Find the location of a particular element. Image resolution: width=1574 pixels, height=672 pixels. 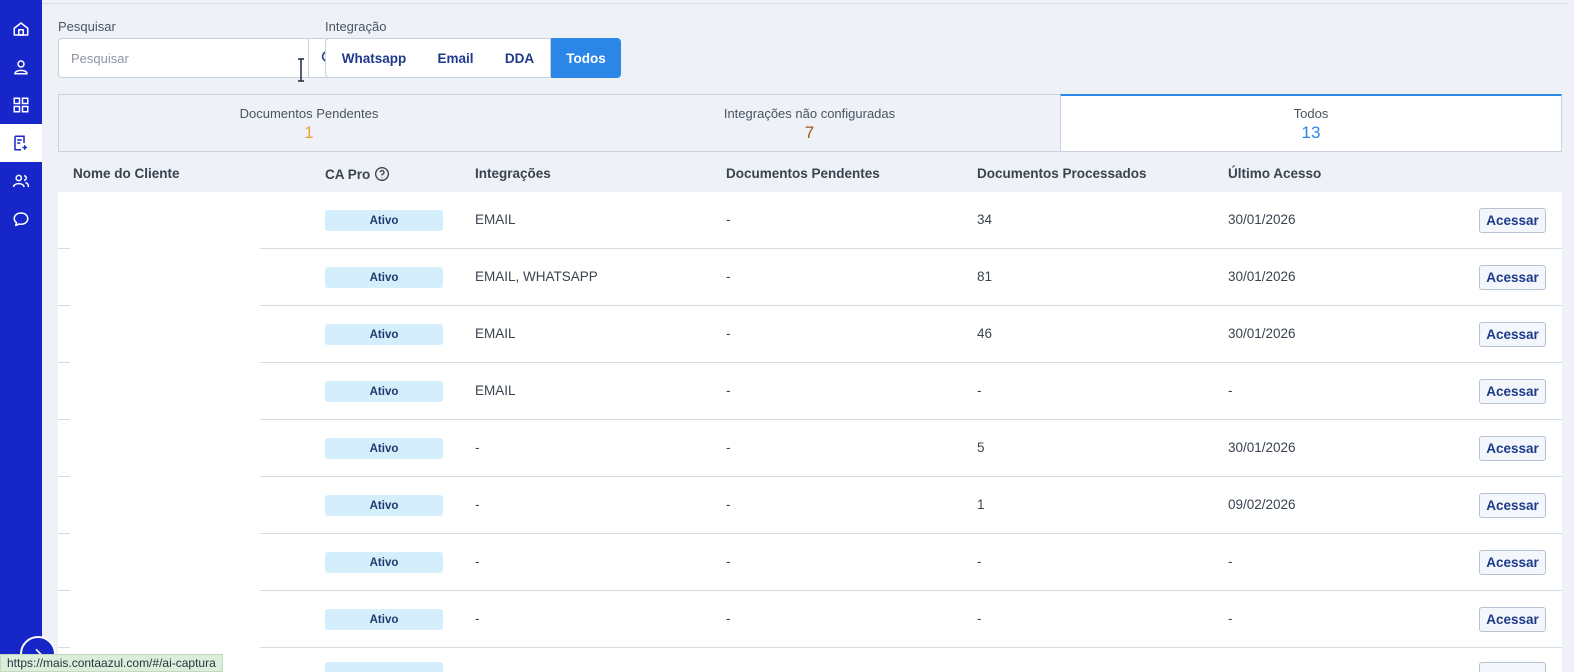

last-access-cell: 09/02/2026 is located at coordinates (1262, 504).